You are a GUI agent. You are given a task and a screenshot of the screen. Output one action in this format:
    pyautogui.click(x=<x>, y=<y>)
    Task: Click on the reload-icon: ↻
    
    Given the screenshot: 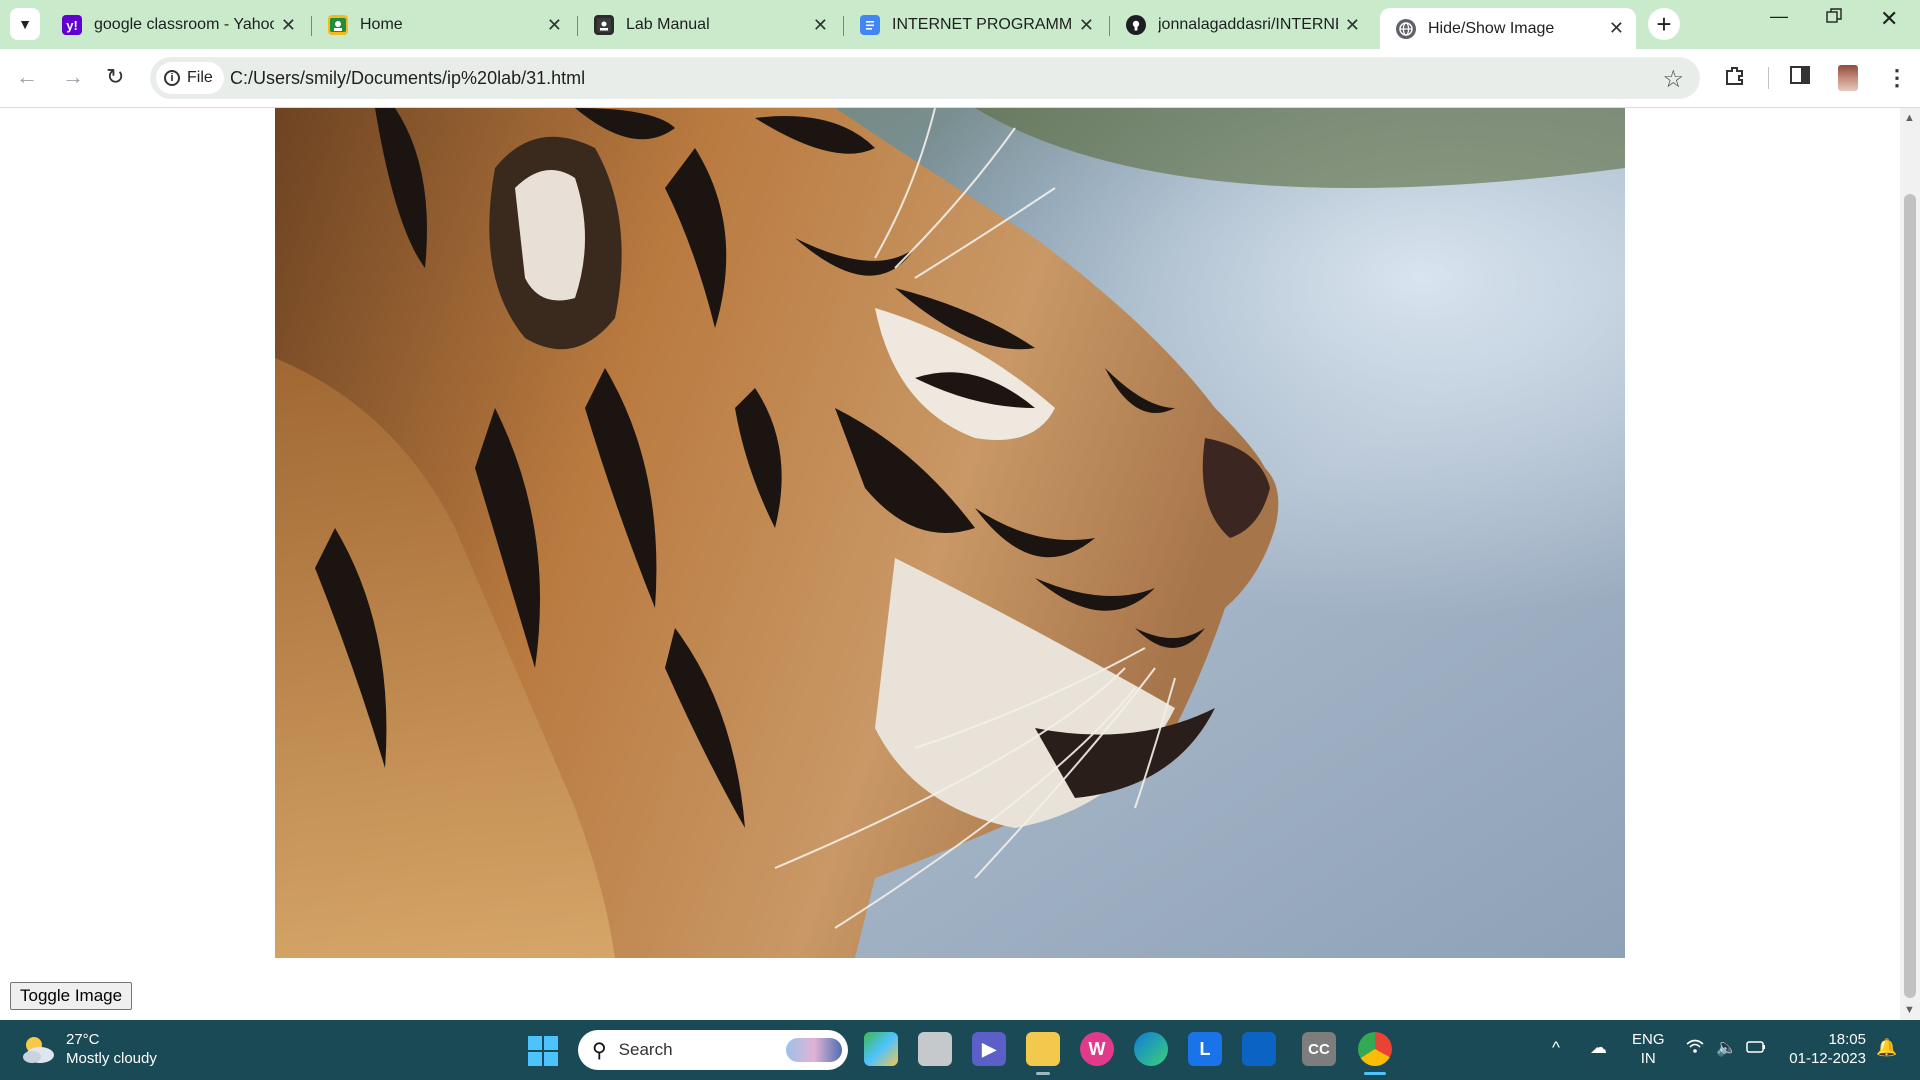 What is the action you would take?
    pyautogui.click(x=115, y=77)
    